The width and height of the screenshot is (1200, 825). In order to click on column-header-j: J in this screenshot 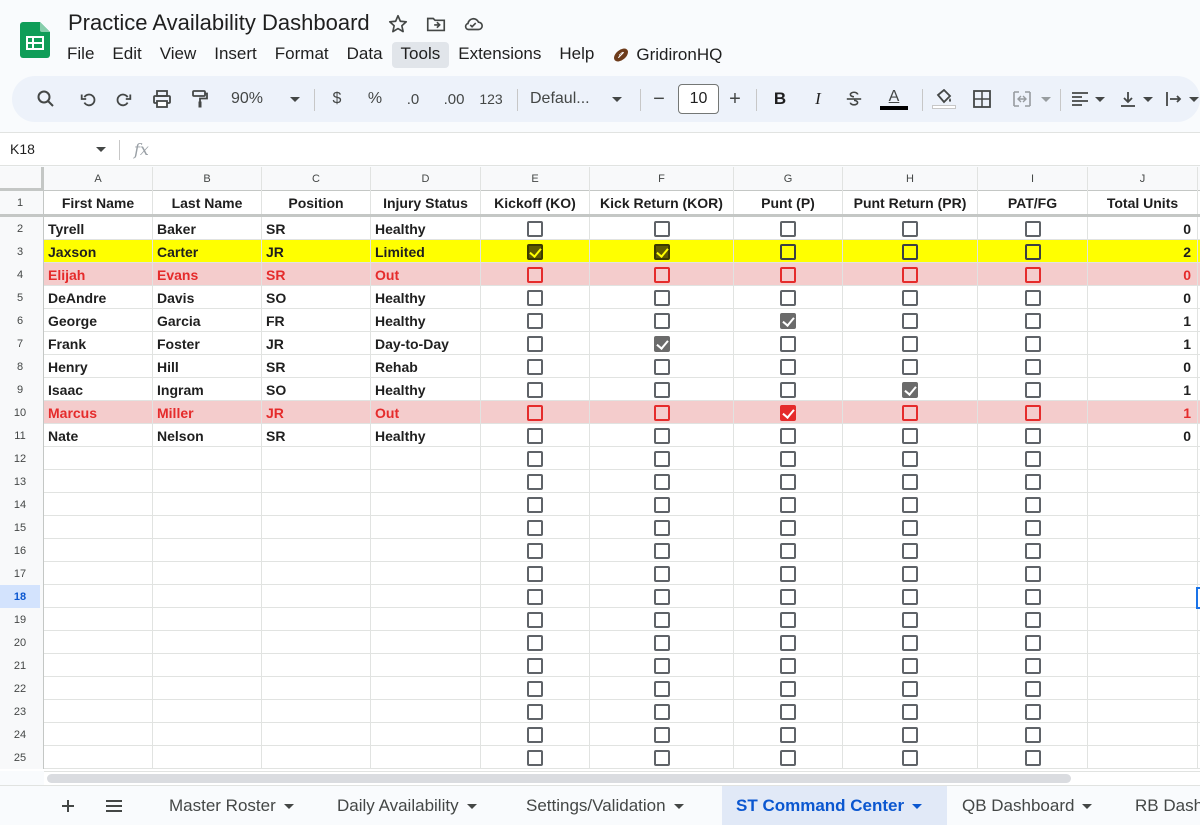, I will do `click(1143, 179)`.